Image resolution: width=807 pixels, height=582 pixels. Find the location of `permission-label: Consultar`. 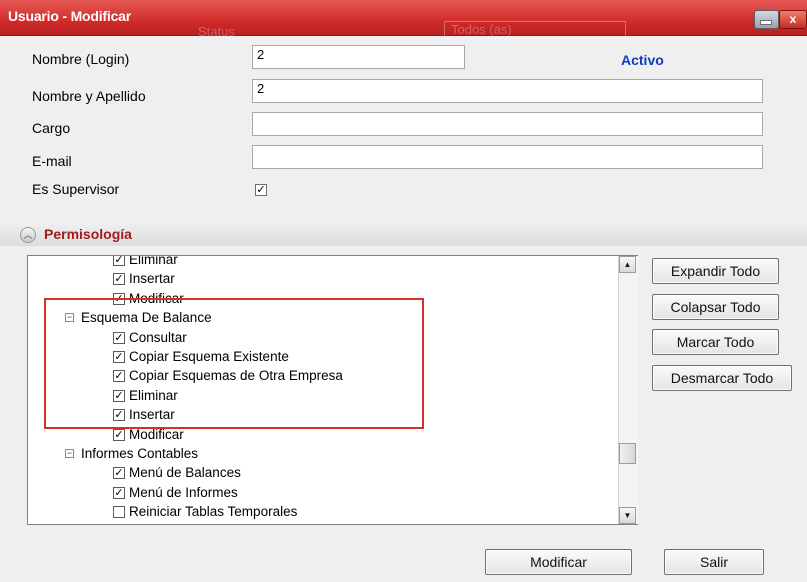

permission-label: Consultar is located at coordinates (158, 337).